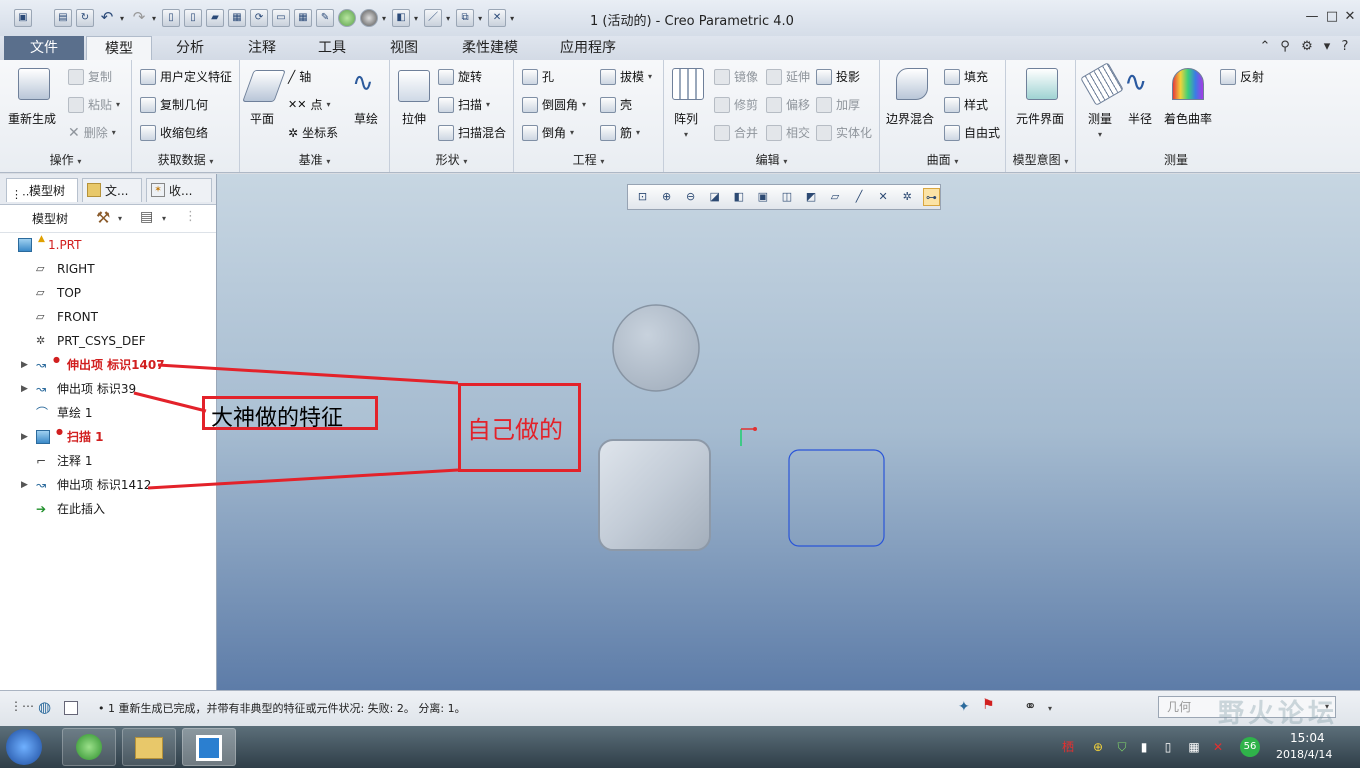 The width and height of the screenshot is (1360, 768). I want to click on tree-toggle-icon: ⋮⋯, so click(22, 706).